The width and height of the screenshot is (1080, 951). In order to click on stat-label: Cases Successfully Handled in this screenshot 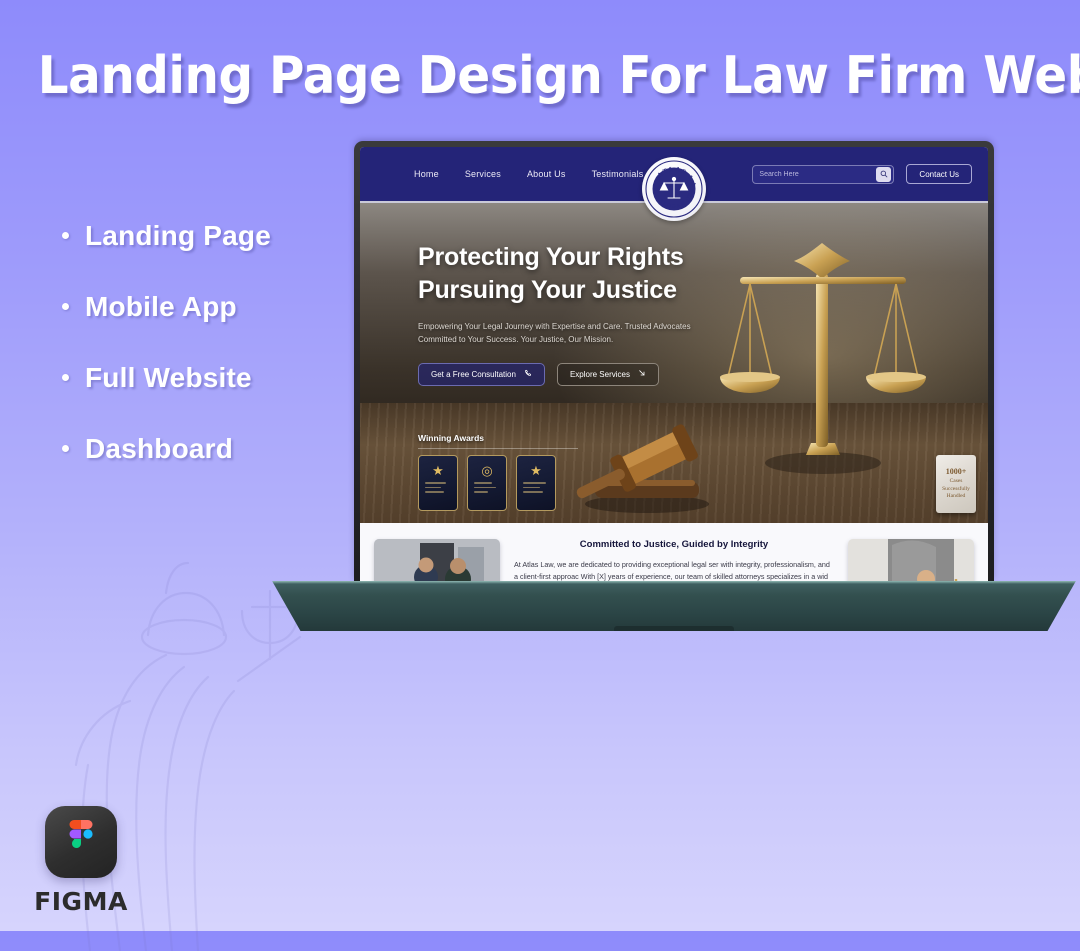, I will do `click(956, 489)`.